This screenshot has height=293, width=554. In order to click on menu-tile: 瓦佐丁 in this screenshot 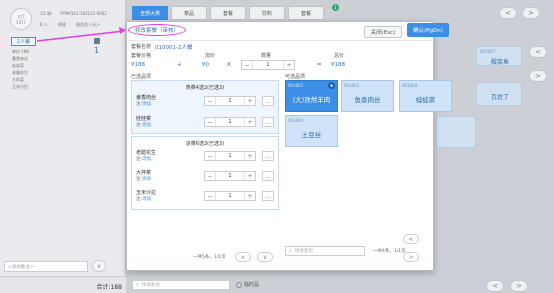, I will do `click(499, 94)`.